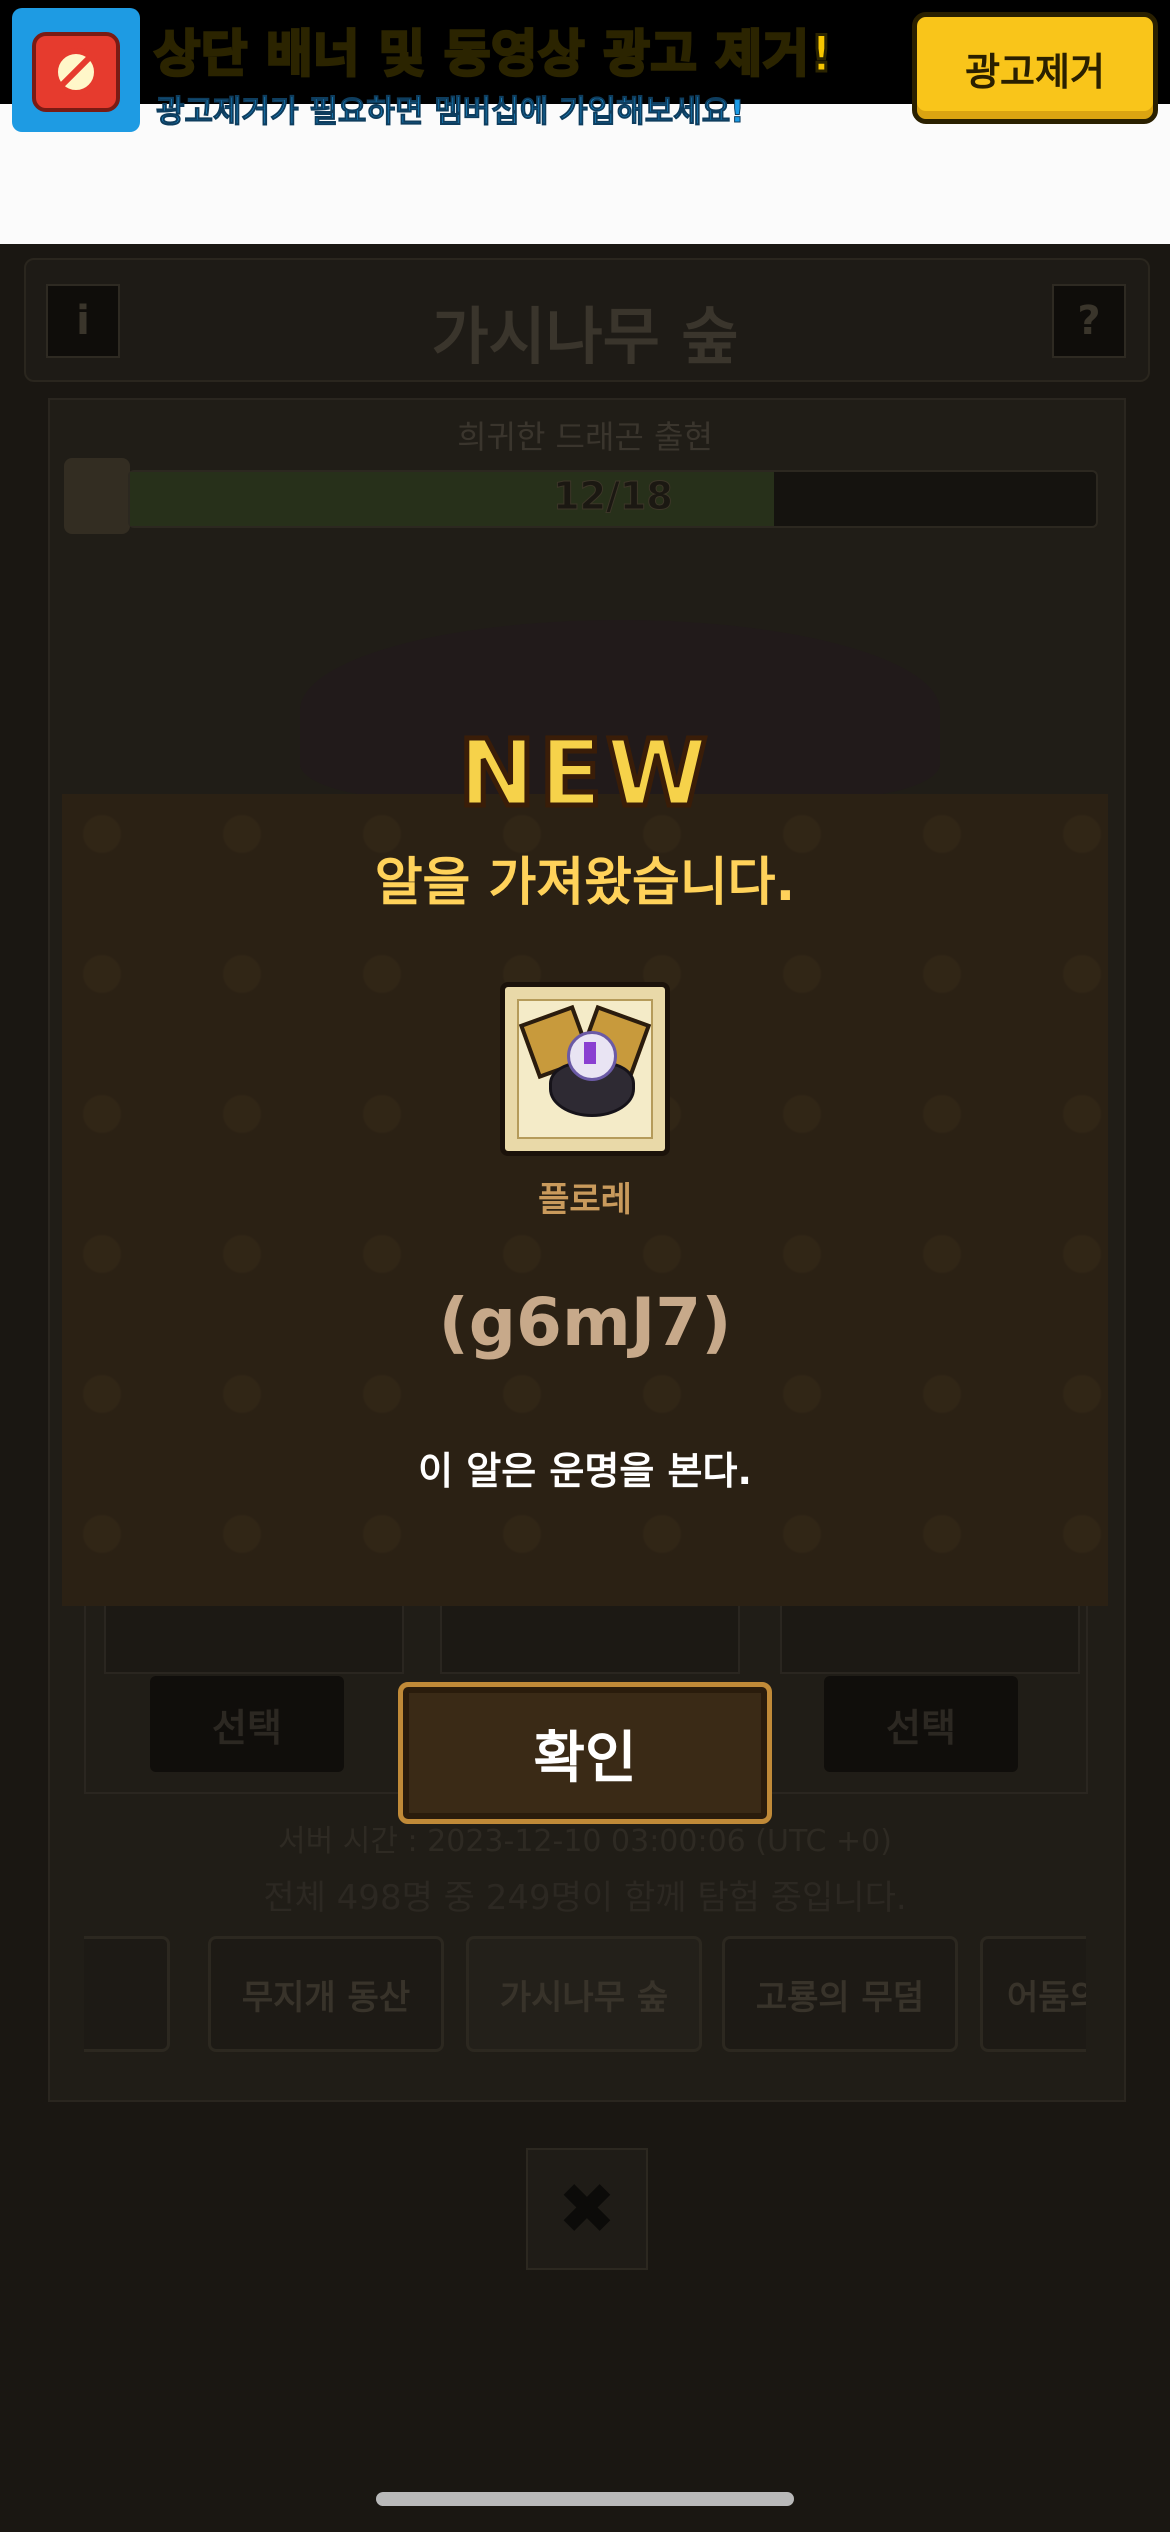 Image resolution: width=1170 pixels, height=2532 pixels. I want to click on home-indicator, so click(585, 2499).